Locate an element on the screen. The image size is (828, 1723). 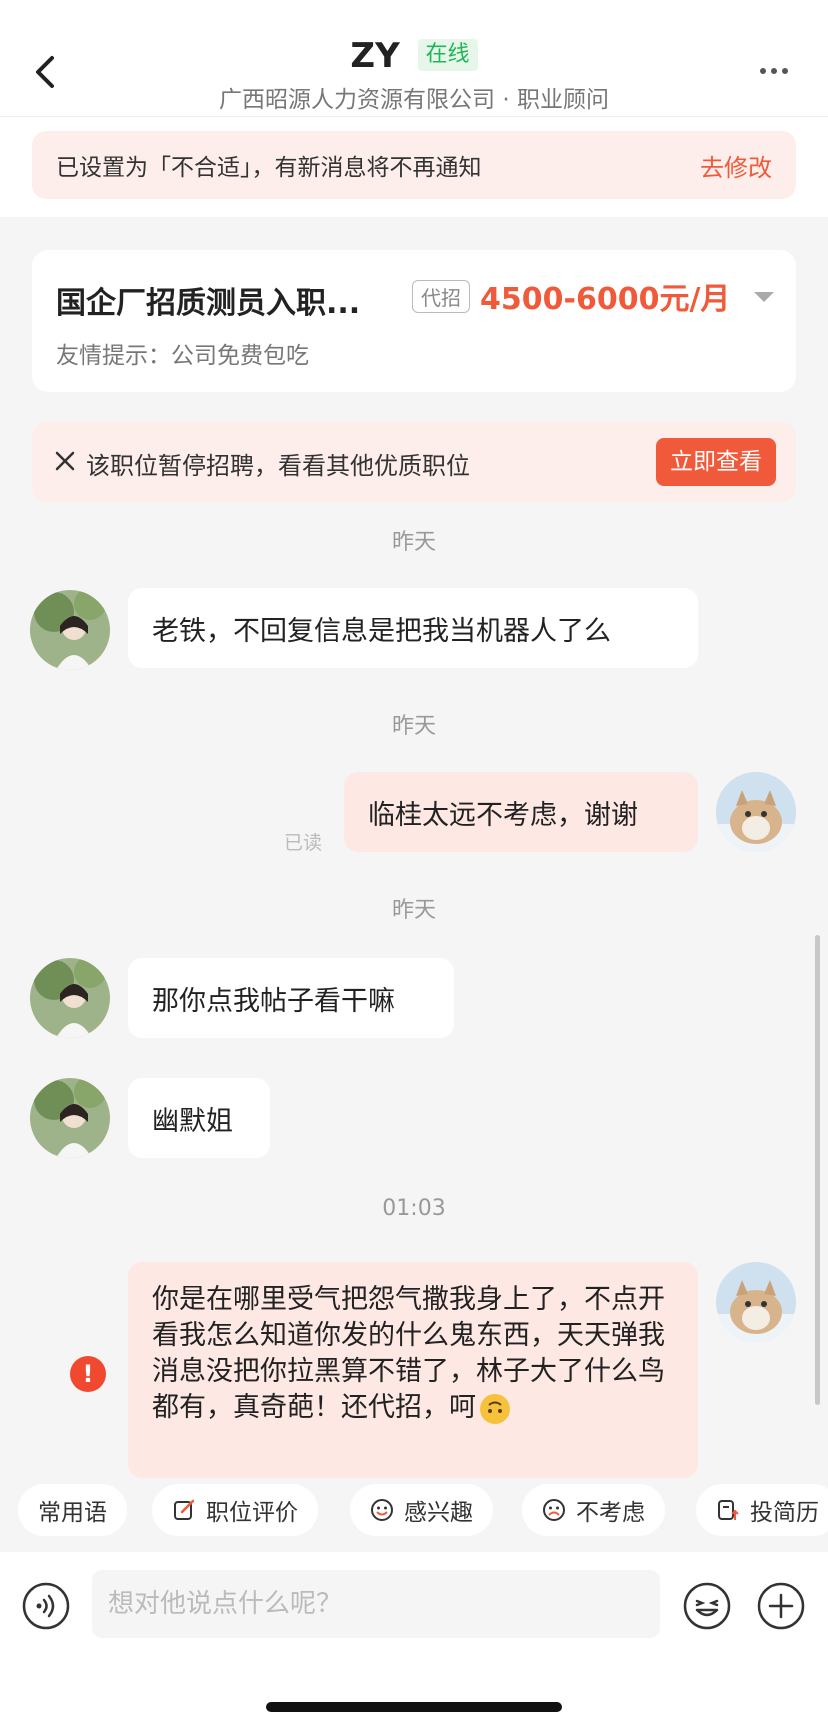
job-card: 国企厂招质测员入职... 代招 4500-6000元/月 友情提示：公司免费包吃 is located at coordinates (414, 321).